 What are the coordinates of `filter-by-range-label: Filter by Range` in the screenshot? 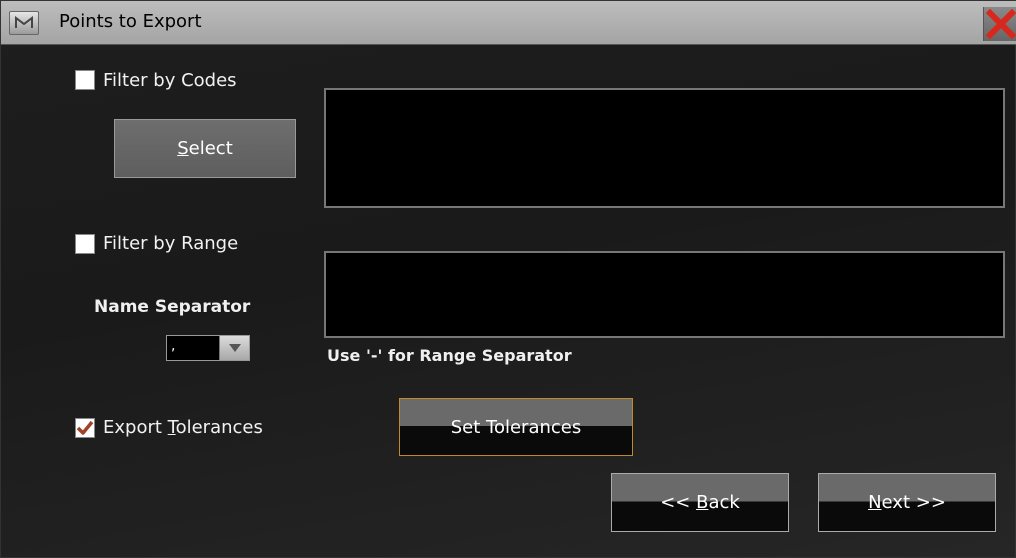 It's located at (171, 243).